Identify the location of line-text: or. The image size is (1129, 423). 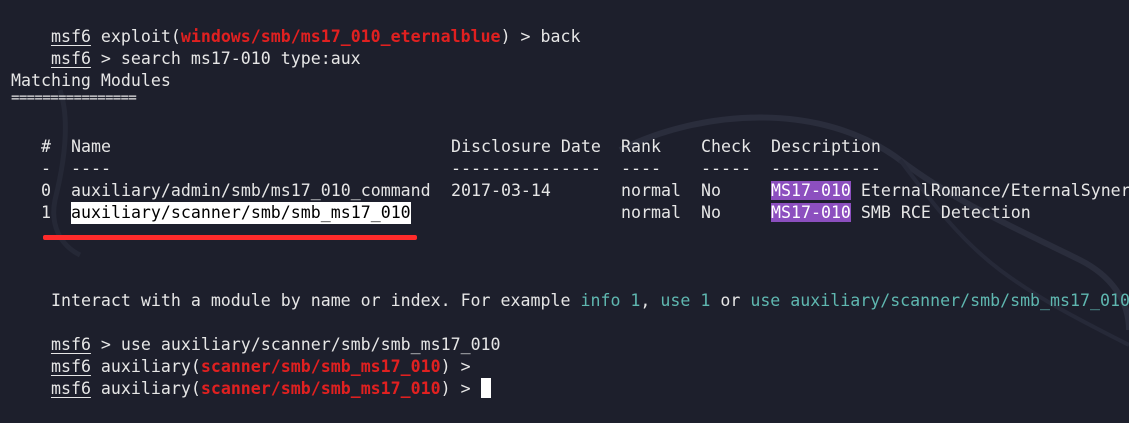
(730, 300).